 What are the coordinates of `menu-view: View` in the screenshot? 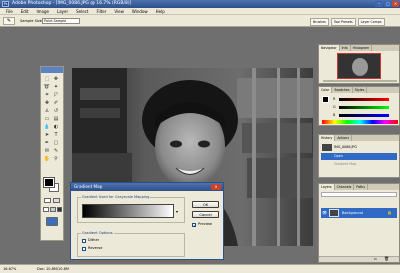 It's located at (119, 11).